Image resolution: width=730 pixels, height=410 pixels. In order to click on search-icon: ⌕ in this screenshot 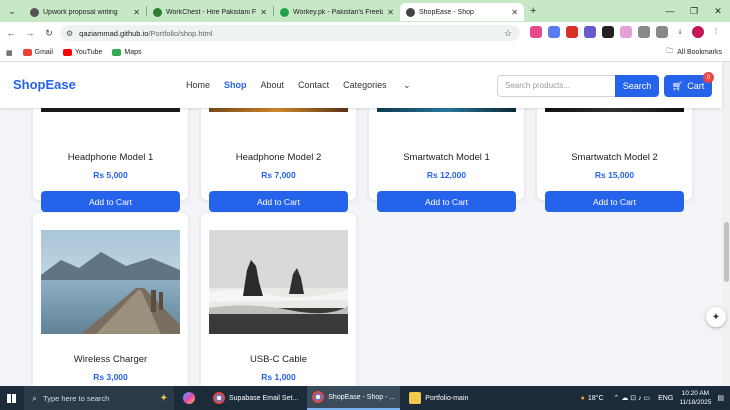, I will do `click(35, 397)`.